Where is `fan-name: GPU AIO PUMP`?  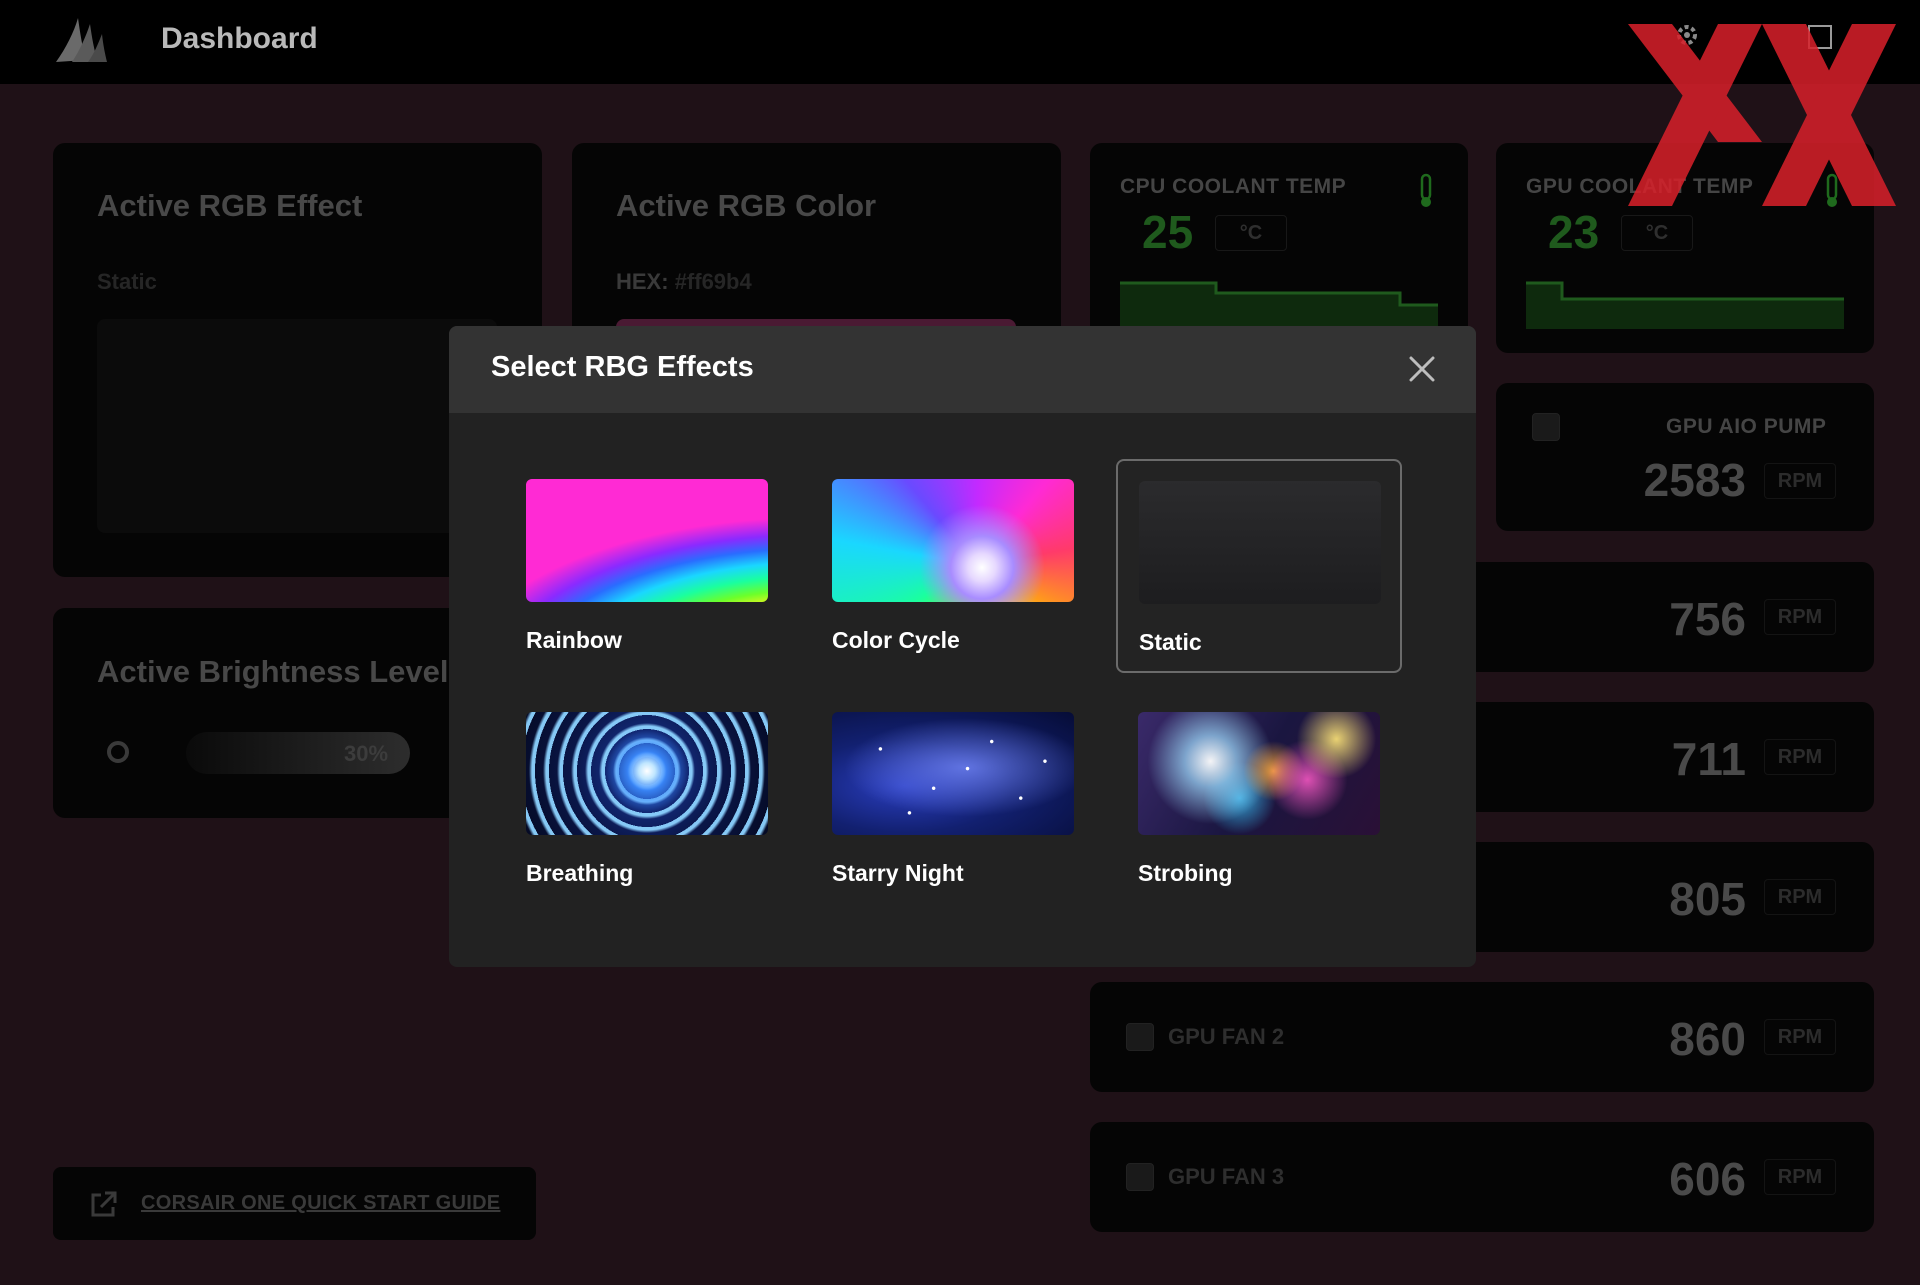
fan-name: GPU AIO PUMP is located at coordinates (1746, 426).